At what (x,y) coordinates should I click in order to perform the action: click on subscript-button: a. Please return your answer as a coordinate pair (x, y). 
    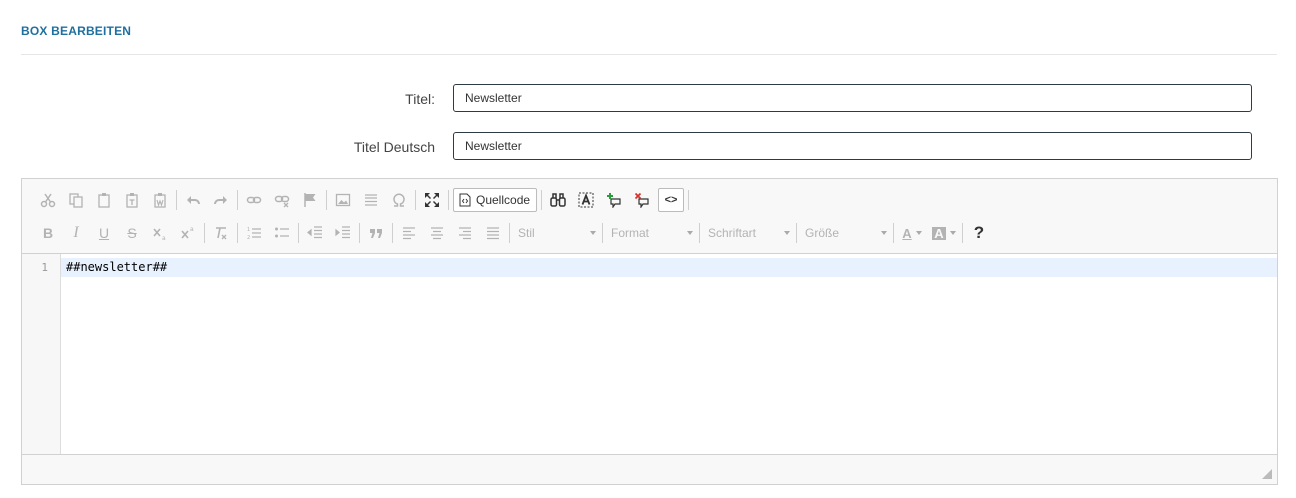
    Looking at the image, I should click on (160, 233).